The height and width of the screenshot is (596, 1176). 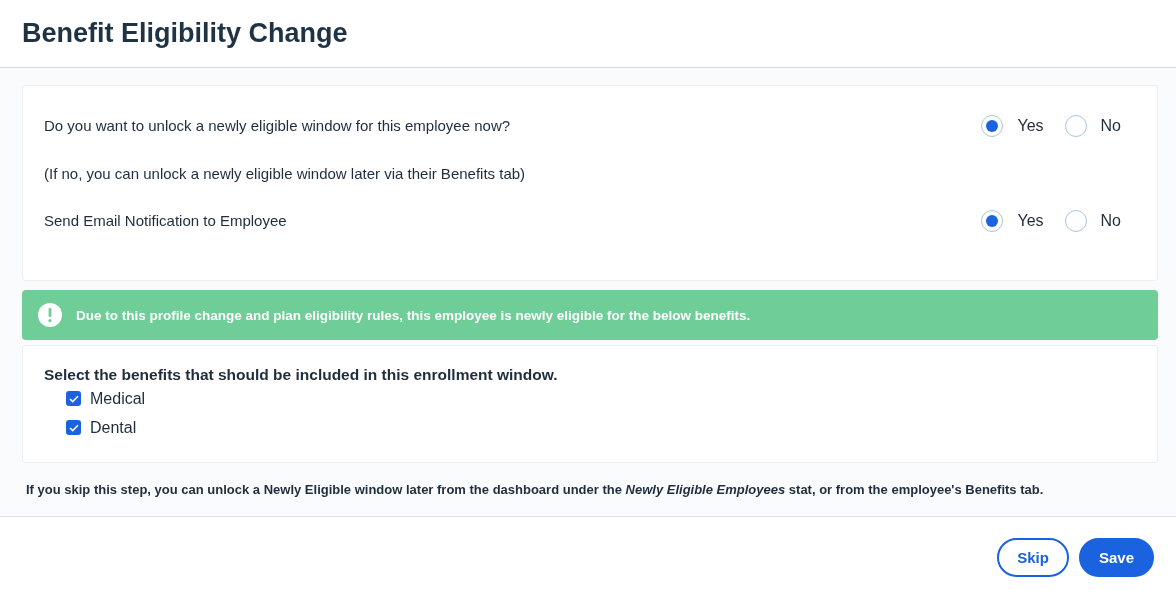 I want to click on question-text: Send Email Notification to Employee, so click(x=165, y=220).